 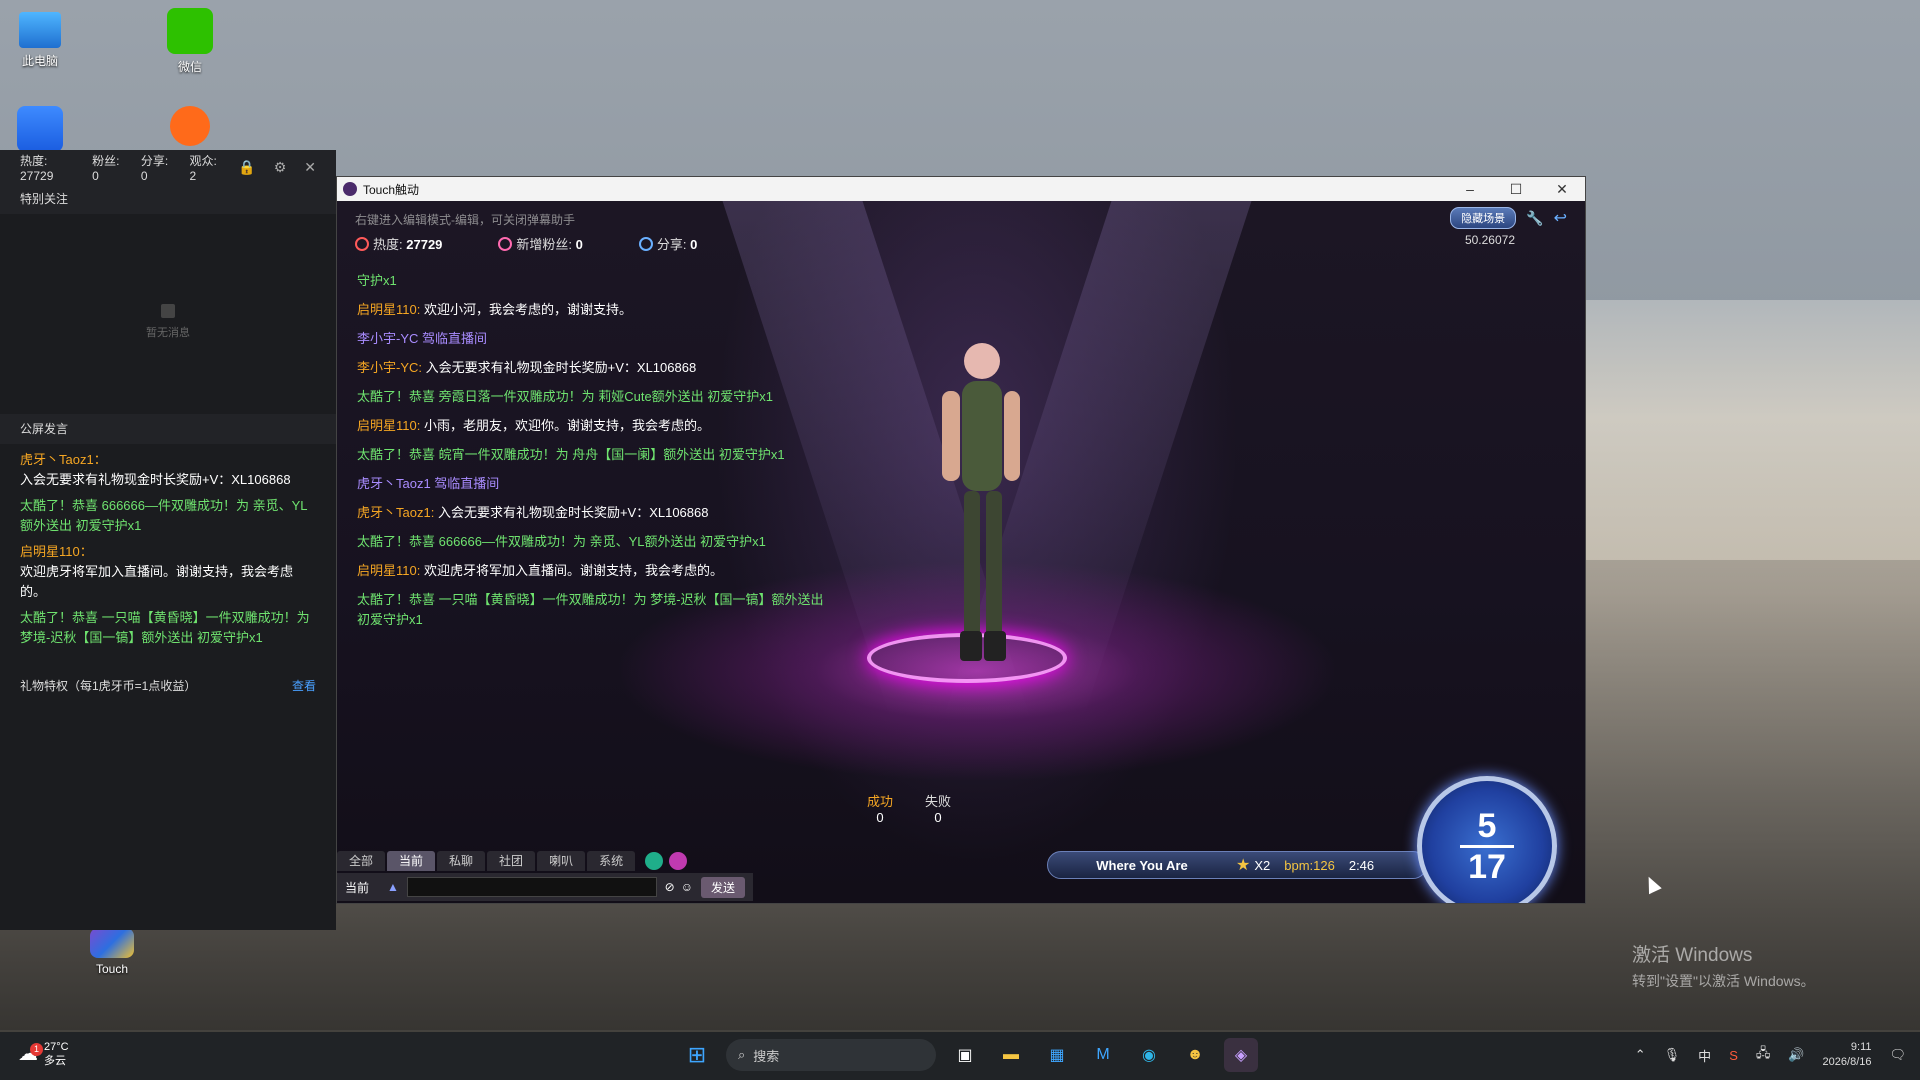 I want to click on song-info-bar: Where You Are ★ X2 bpm:126 2:46, so click(x=1237, y=865).